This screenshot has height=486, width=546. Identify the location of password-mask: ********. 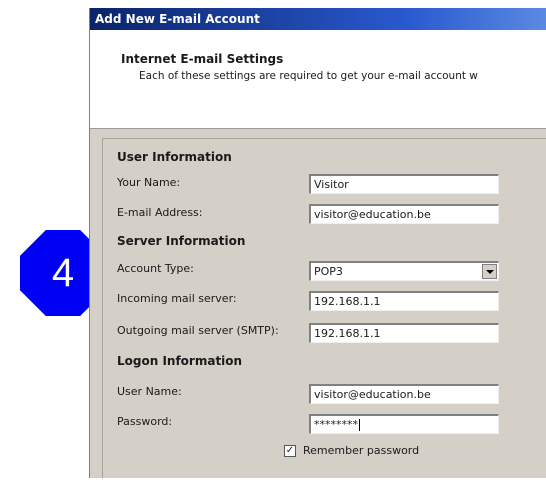
(336, 424).